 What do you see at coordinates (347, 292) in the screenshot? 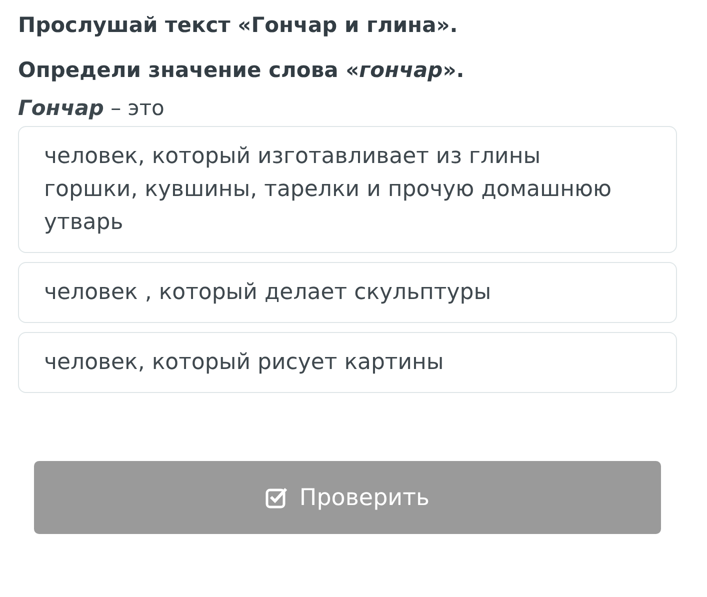
I see `answer-option: человек , который делает скульптуры` at bounding box center [347, 292].